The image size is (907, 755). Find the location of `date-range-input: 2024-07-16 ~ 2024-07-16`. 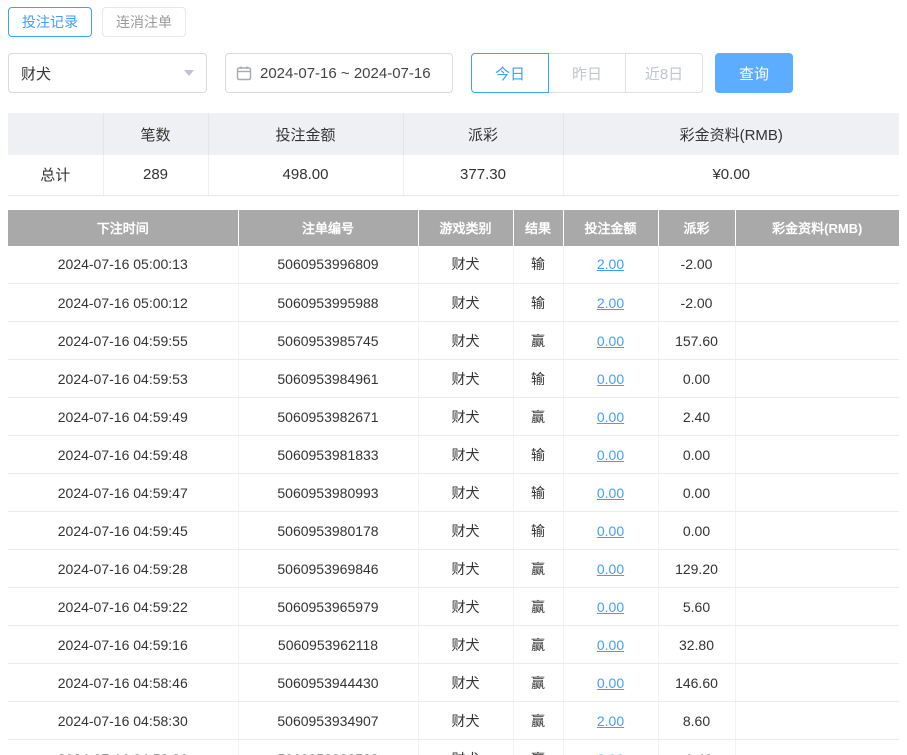

date-range-input: 2024-07-16 ~ 2024-07-16 is located at coordinates (339, 73).